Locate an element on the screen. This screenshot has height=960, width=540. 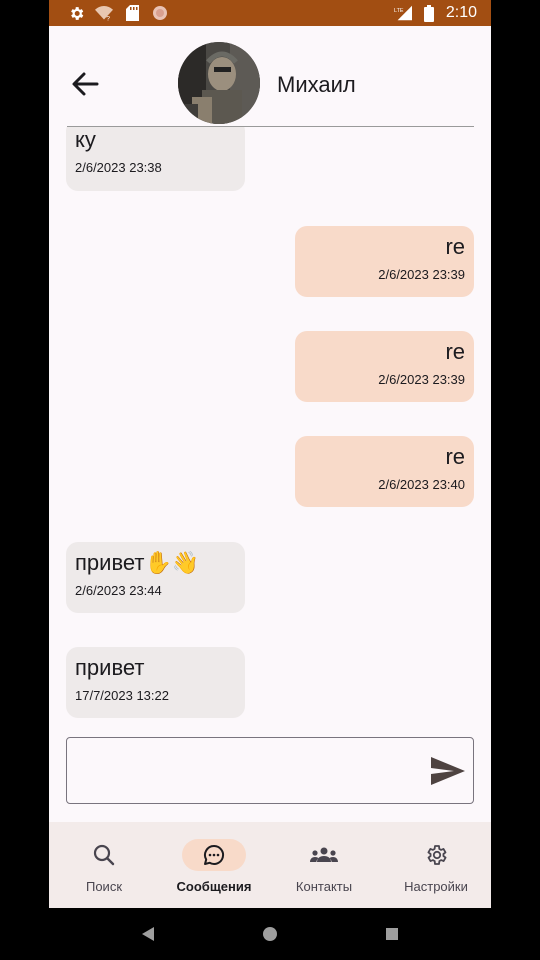
nav-contacts: Контакты is located at coordinates (324, 865).